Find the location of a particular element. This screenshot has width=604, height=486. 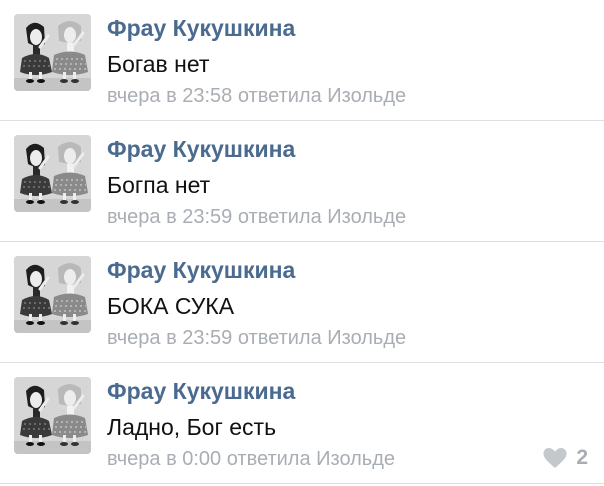

comment-meta: вчера в 0:00 ответила Изольде is located at coordinates (251, 459).